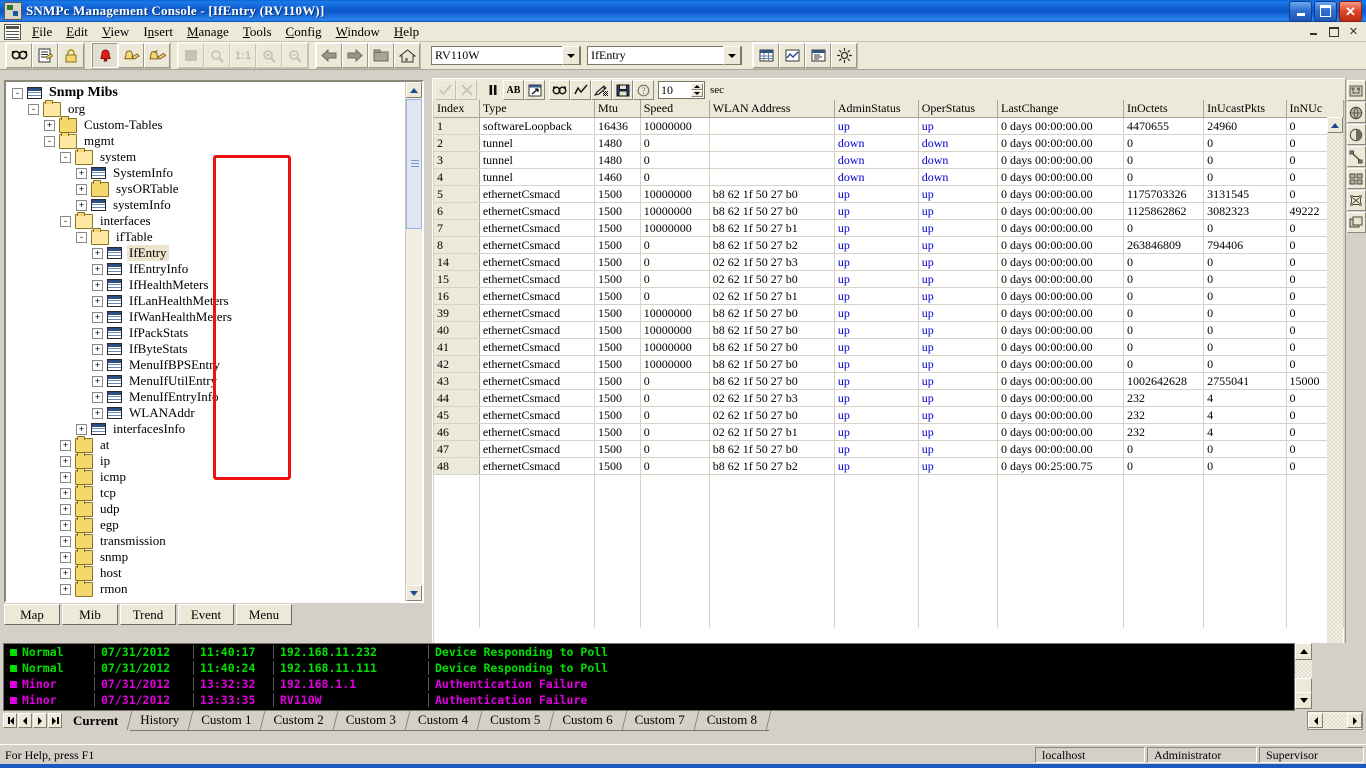 This screenshot has height=768, width=1366. I want to click on report-view-icon, so click(818, 55).